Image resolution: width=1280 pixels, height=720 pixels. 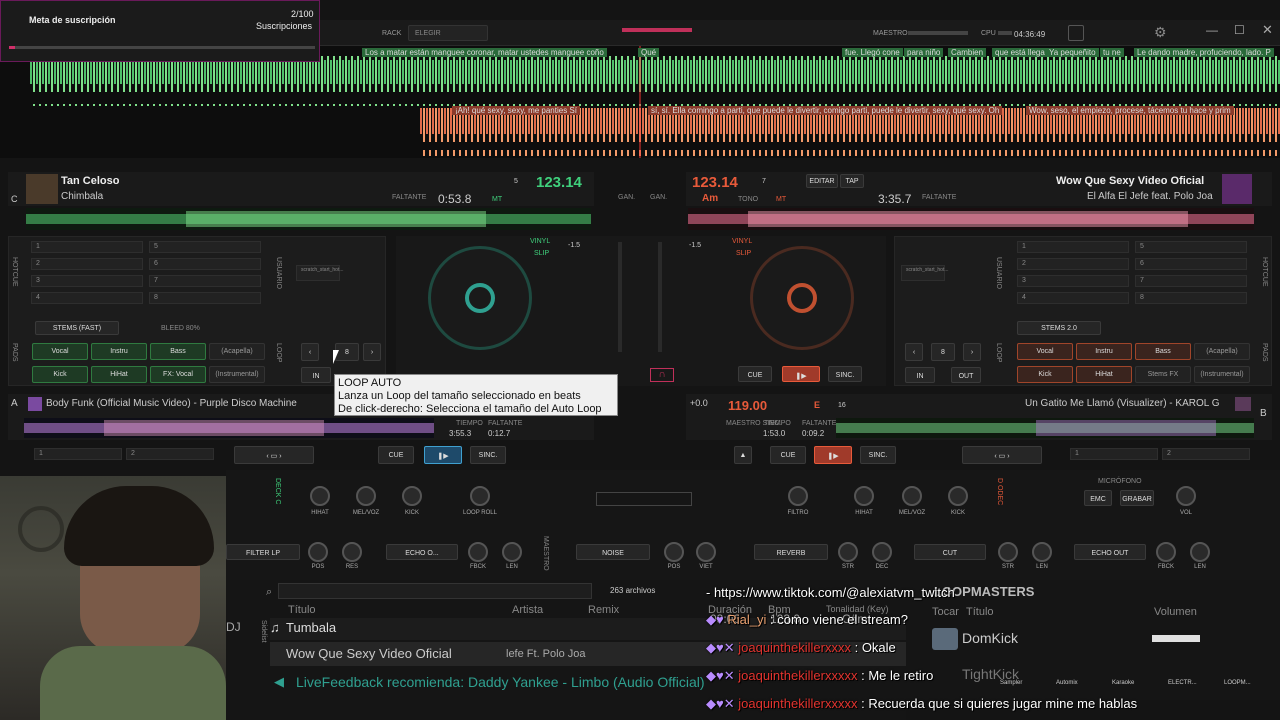 I want to click on maximize-icon: ☐, so click(x=1239, y=30).